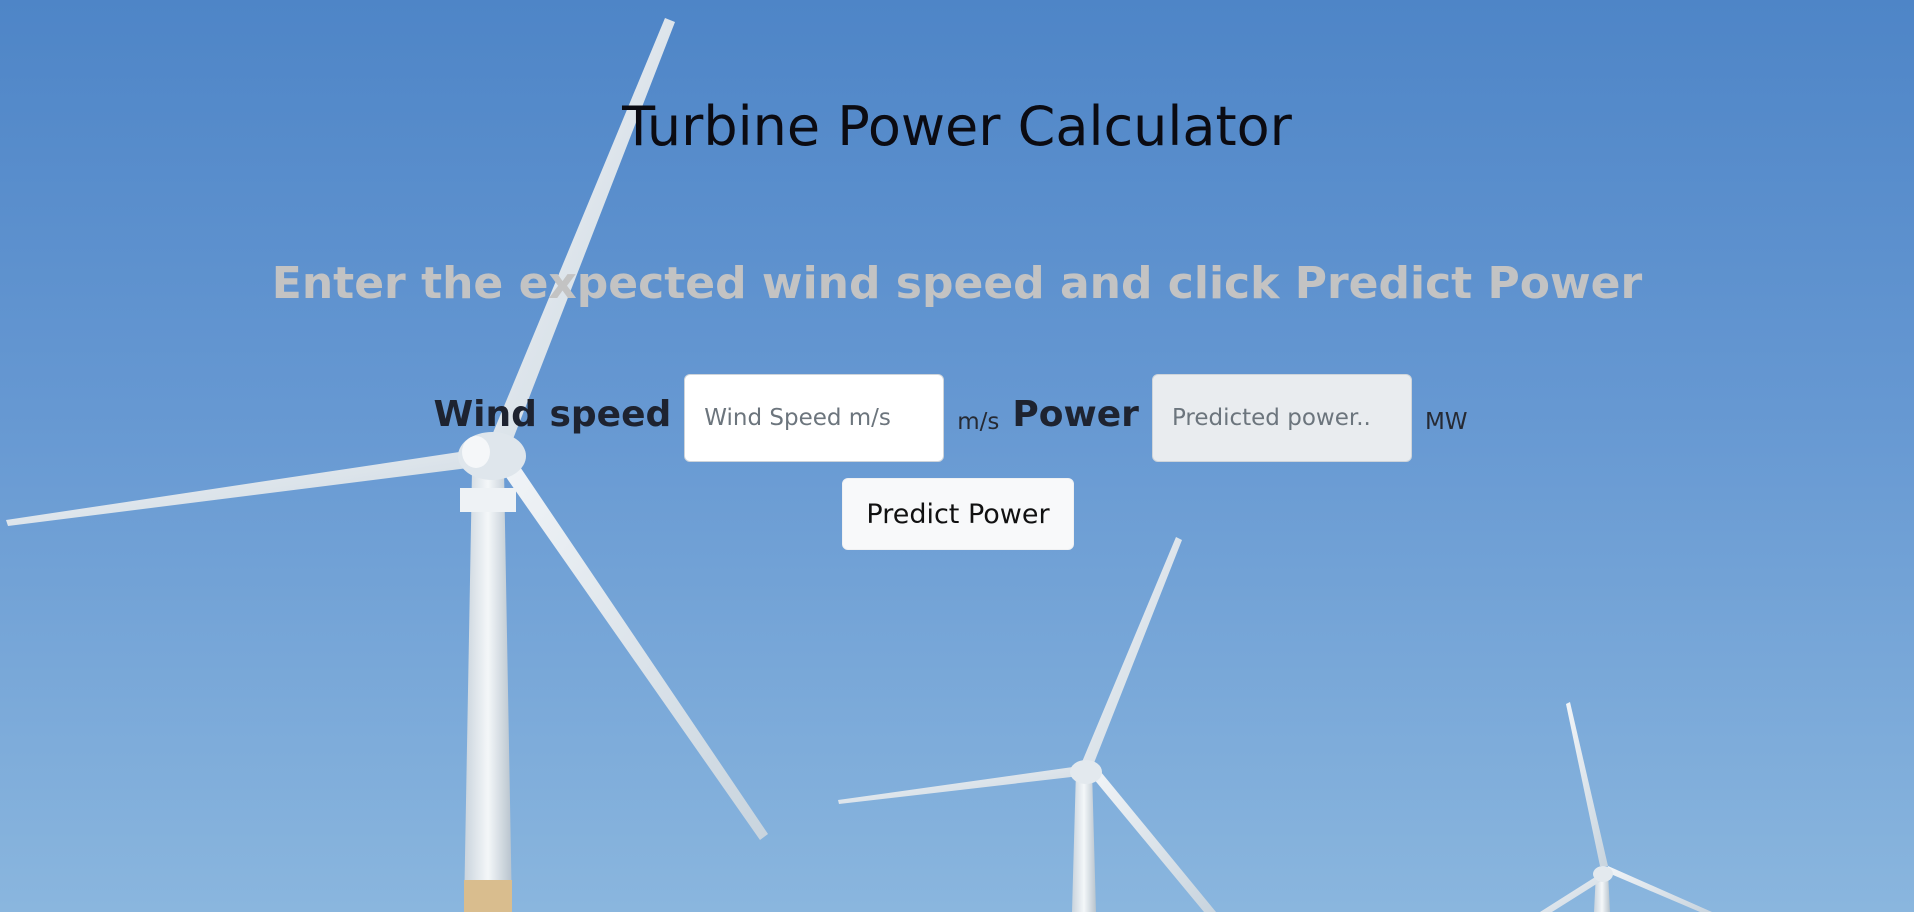 This screenshot has width=1914, height=912. I want to click on predict-power-button: Predict Power, so click(958, 514).